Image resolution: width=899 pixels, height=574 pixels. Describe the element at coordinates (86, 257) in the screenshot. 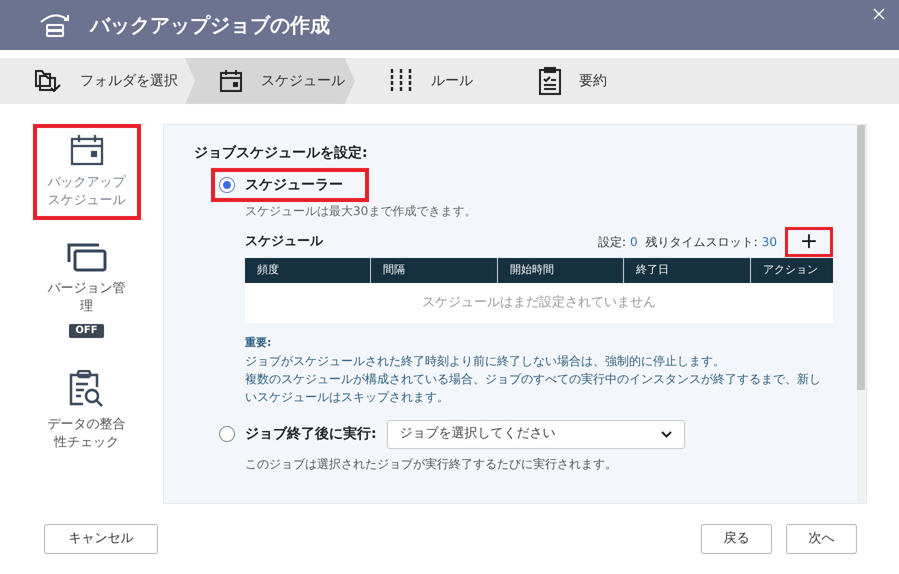

I see `windows-icon` at that location.